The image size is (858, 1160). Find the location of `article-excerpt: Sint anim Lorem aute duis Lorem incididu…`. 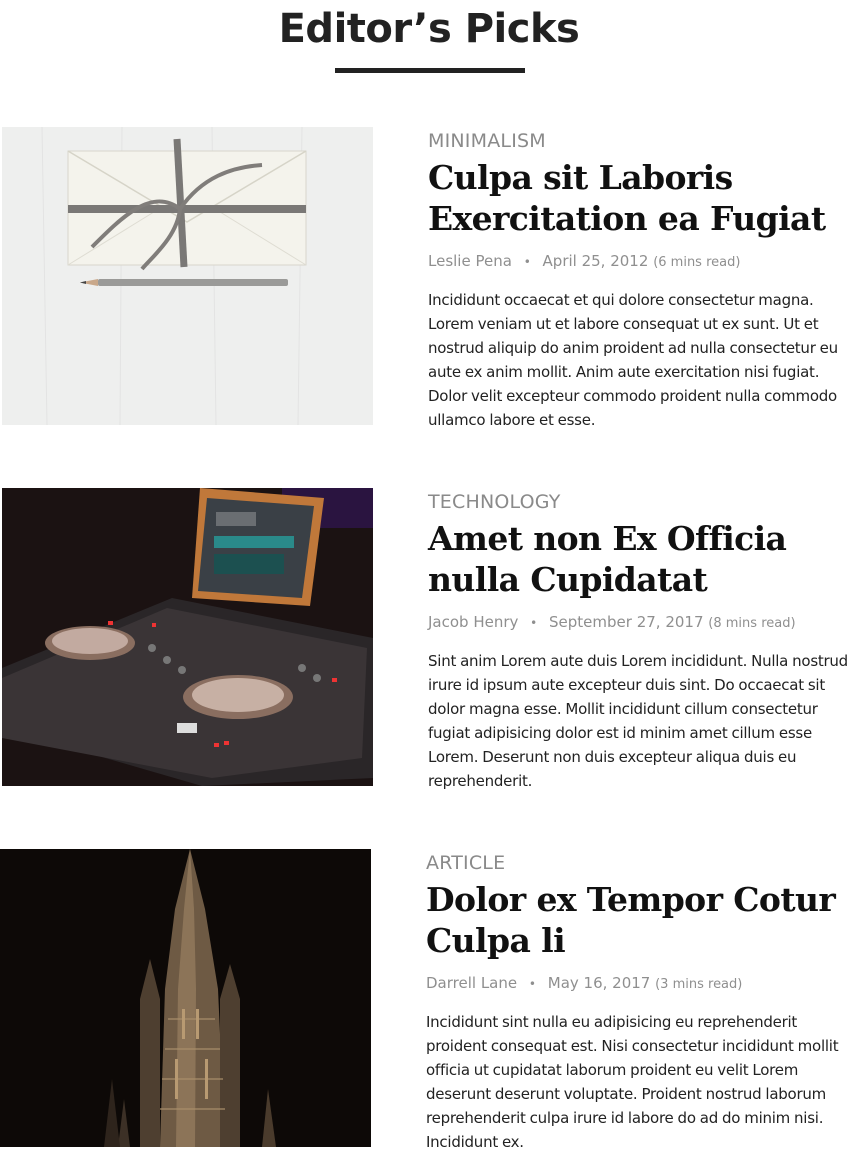

article-excerpt: Sint anim Lorem aute duis Lorem incididu… is located at coordinates (638, 721).